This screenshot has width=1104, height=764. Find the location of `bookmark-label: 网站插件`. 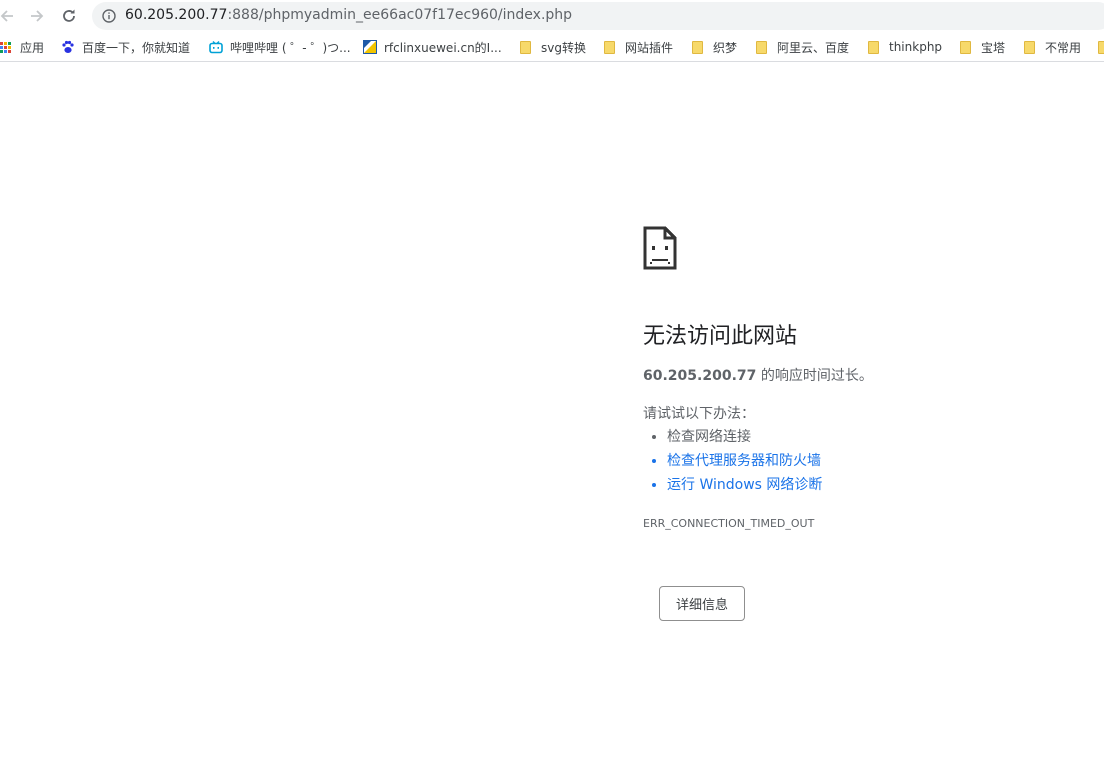

bookmark-label: 网站插件 is located at coordinates (649, 47).